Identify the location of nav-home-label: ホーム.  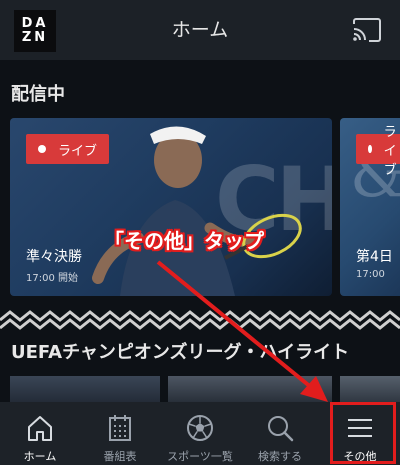
(40, 456).